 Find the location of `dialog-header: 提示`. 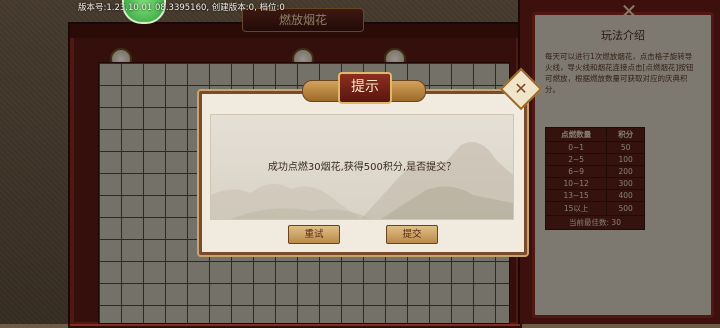

dialog-header: 提示 is located at coordinates (364, 88).